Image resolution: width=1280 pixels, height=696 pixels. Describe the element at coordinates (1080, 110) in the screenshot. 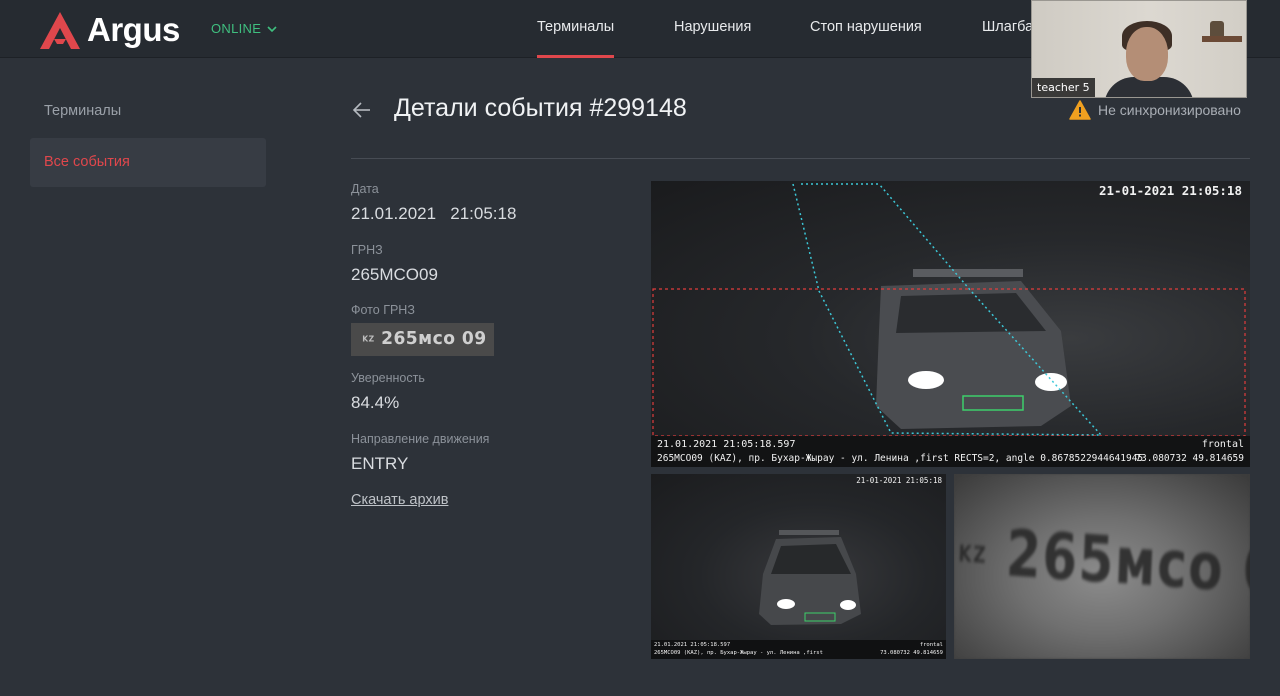

I see `warning-icon` at that location.